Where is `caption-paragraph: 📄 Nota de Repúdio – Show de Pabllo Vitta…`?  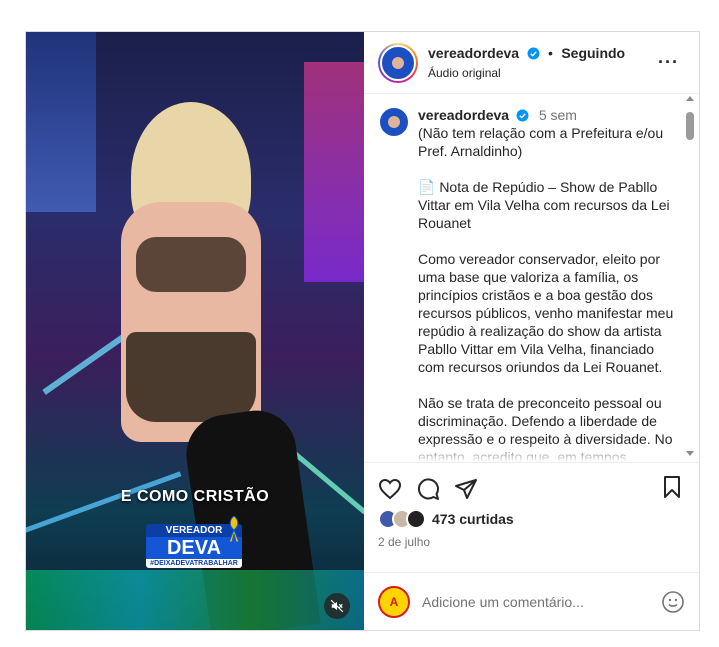
caption-paragraph: 📄 Nota de Repúdio – Show de Pabllo Vitta… is located at coordinates (544, 205).